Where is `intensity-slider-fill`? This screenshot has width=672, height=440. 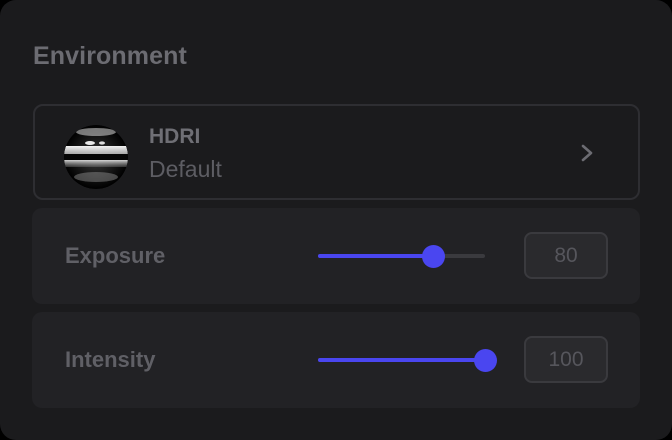
intensity-slider-fill is located at coordinates (401, 360).